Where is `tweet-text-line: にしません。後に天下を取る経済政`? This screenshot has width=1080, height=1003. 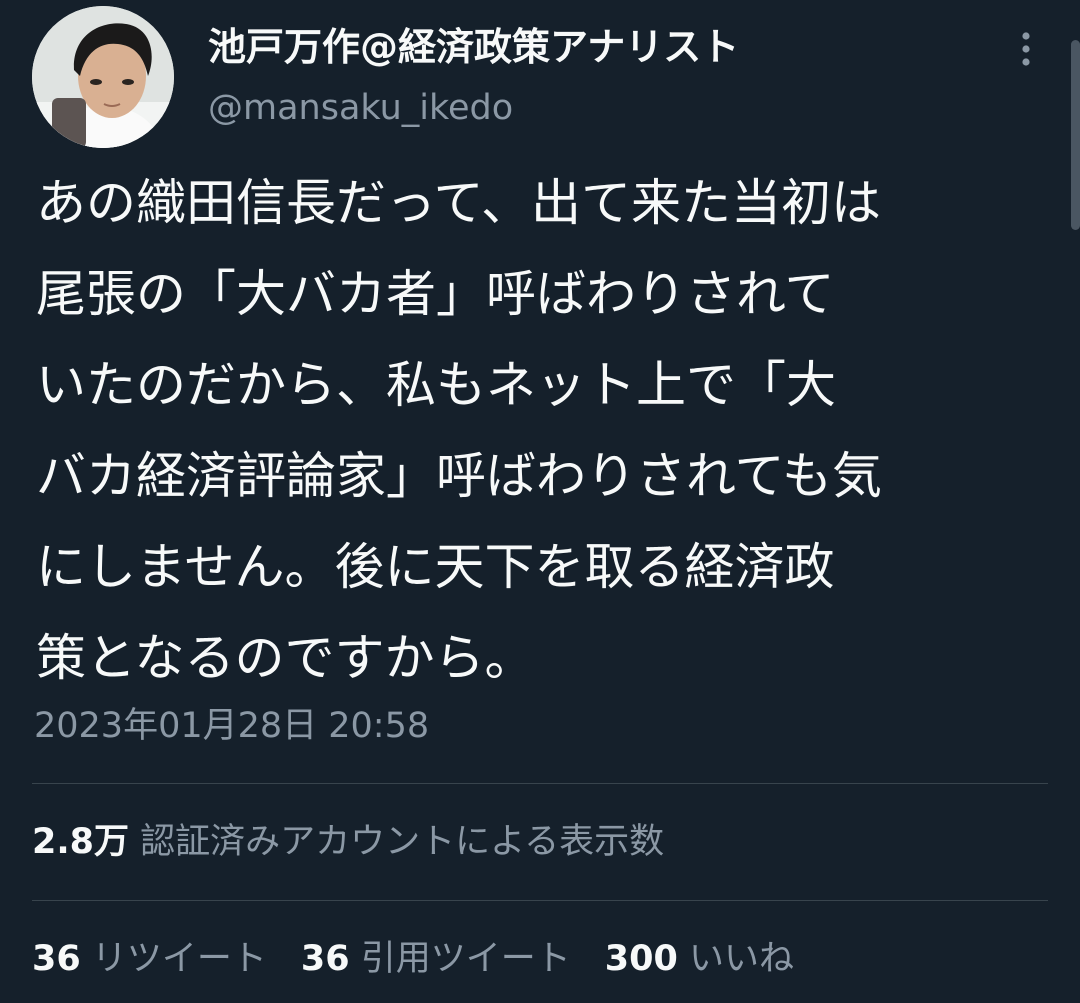
tweet-text-line: にしません。後に天下を取る経済政 is located at coordinates (435, 567).